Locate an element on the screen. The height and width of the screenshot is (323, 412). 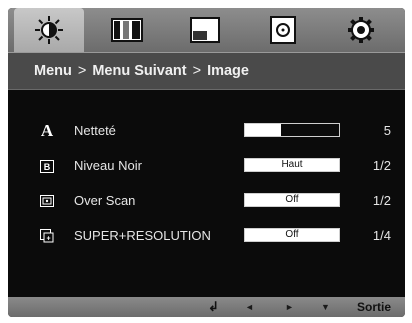
svg-text: B is located at coordinates (47, 167).